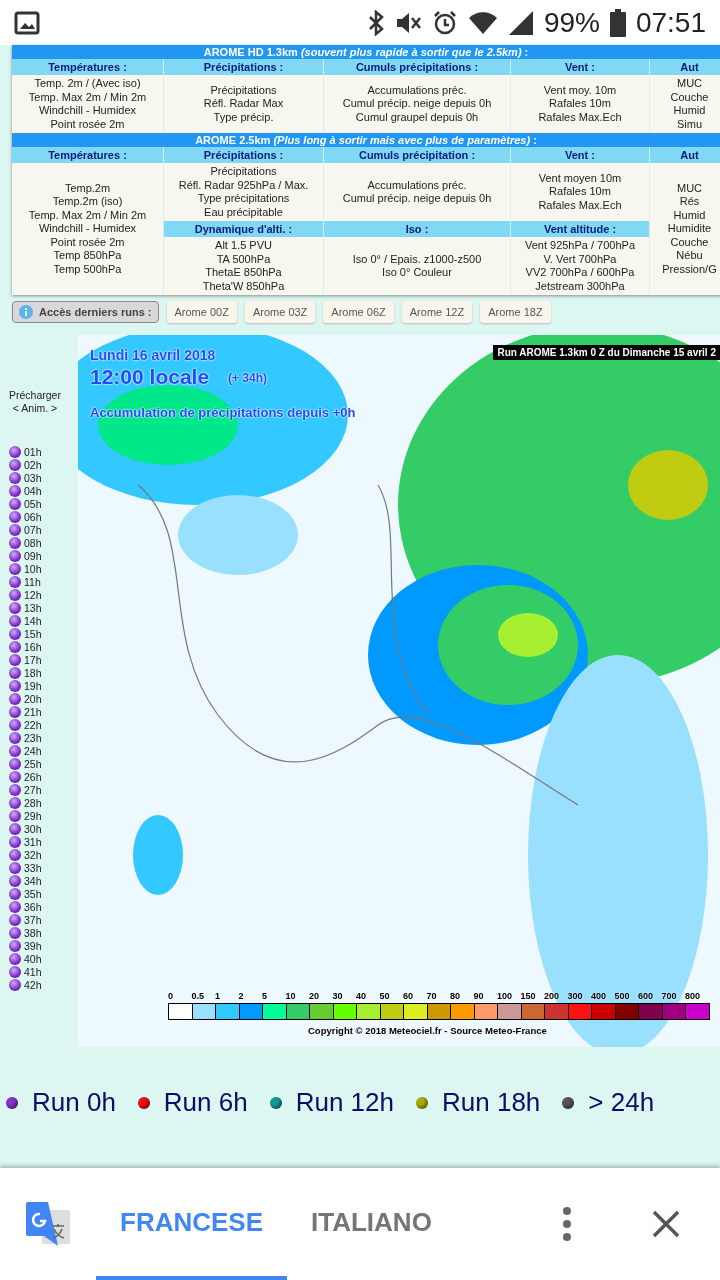 The width and height of the screenshot is (720, 1280). What do you see at coordinates (33, 490) in the screenshot?
I see `hour-link: 04h` at bounding box center [33, 490].